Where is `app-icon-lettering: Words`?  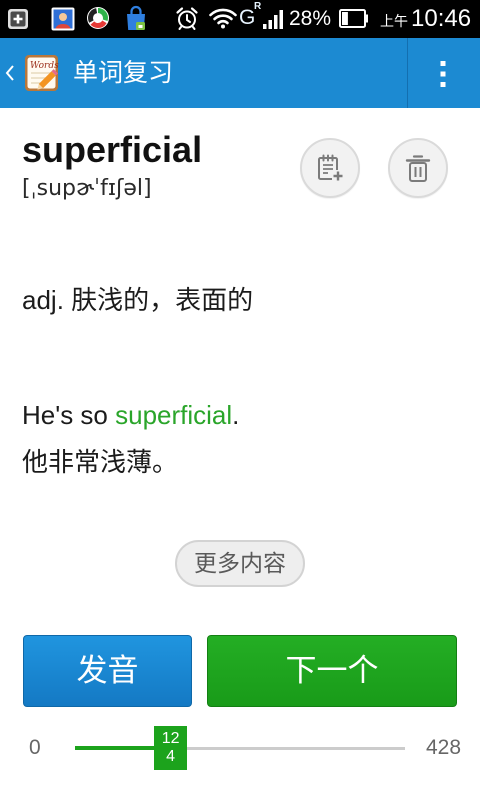 app-icon-lettering: Words is located at coordinates (44, 66).